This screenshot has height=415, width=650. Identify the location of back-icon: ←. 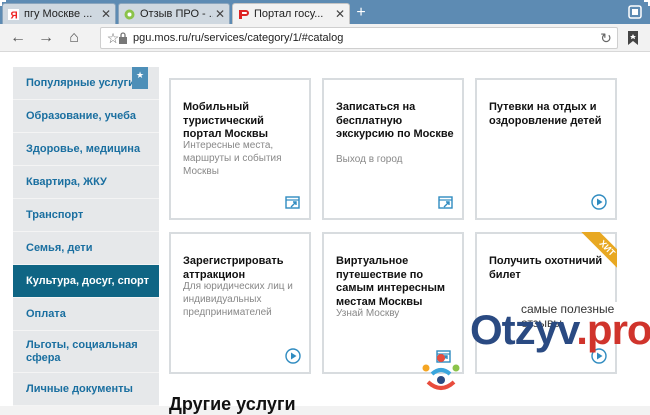
(18, 38).